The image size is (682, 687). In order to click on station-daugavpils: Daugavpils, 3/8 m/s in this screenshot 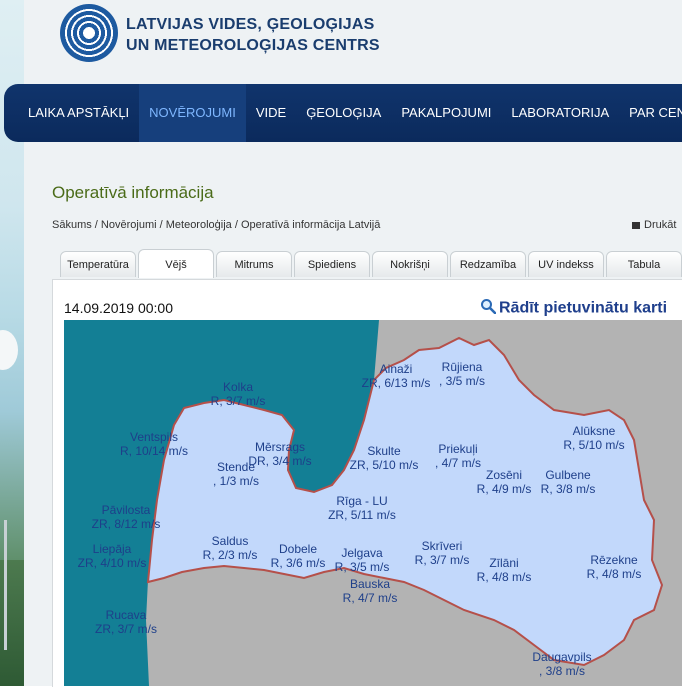, I will do `click(561, 664)`.